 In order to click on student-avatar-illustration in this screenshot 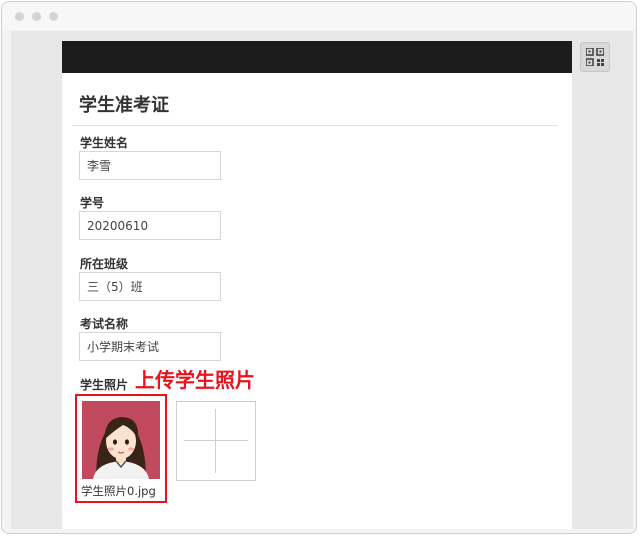, I will do `click(121, 448)`.